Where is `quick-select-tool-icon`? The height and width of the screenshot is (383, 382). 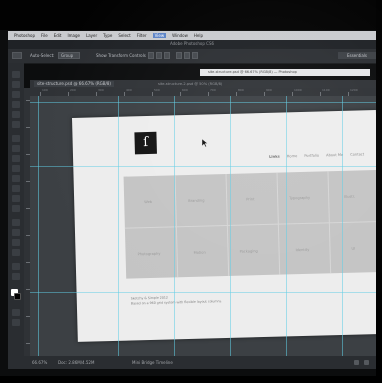 quick-select-tool-icon is located at coordinates (16, 104).